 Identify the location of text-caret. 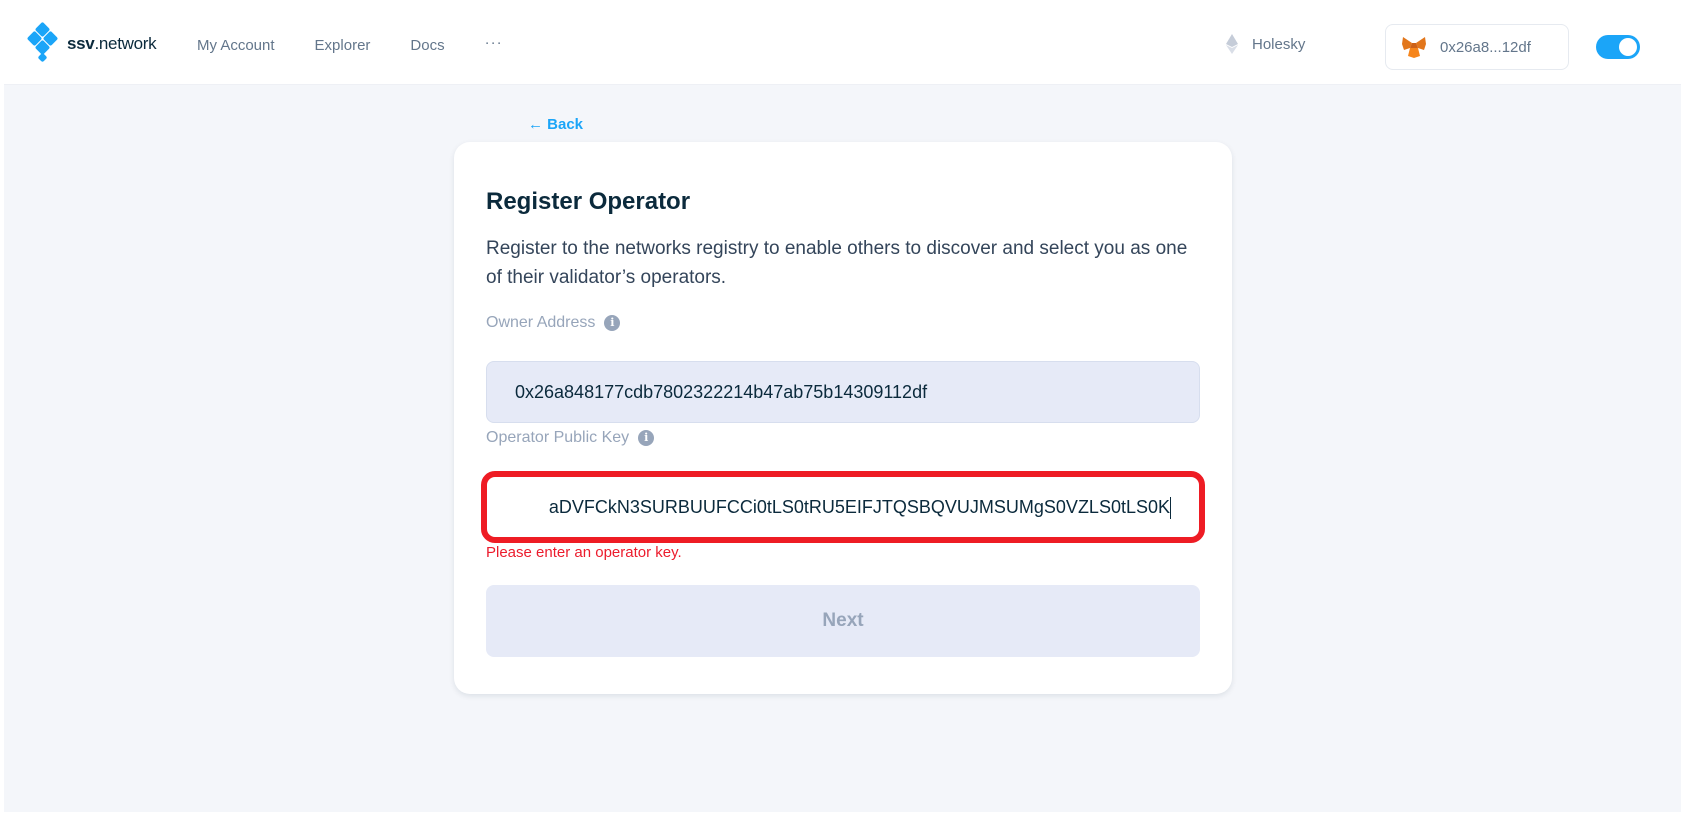
(1170, 508).